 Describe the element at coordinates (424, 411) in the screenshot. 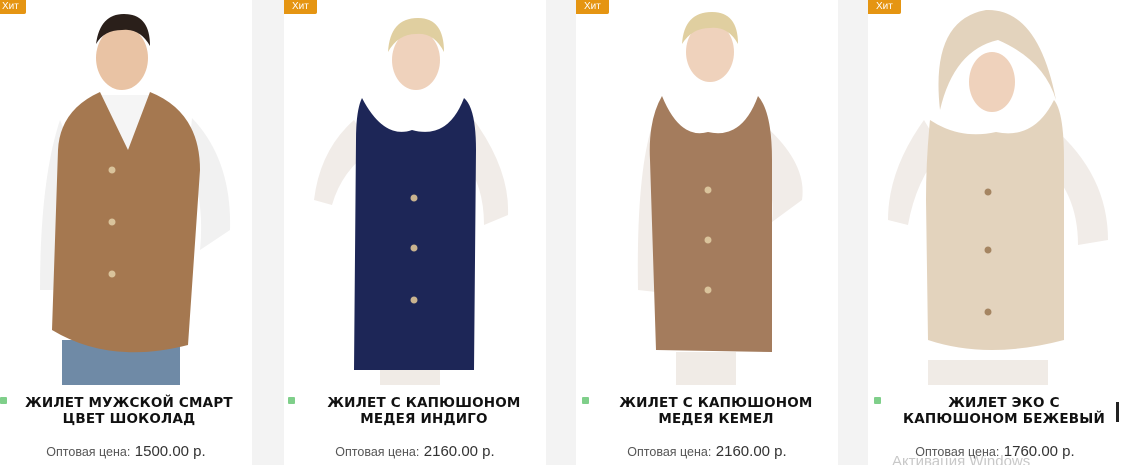

I see `product-title: ЖИЛЕТ С КАПЮШОНОМ МЕДЕЯ ИНДИГО` at that location.